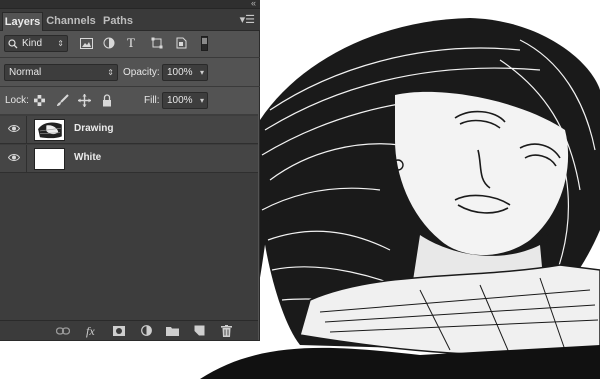 Image resolution: width=600 pixels, height=379 pixels. What do you see at coordinates (172, 331) in the screenshot?
I see `folder-icon` at bounding box center [172, 331].